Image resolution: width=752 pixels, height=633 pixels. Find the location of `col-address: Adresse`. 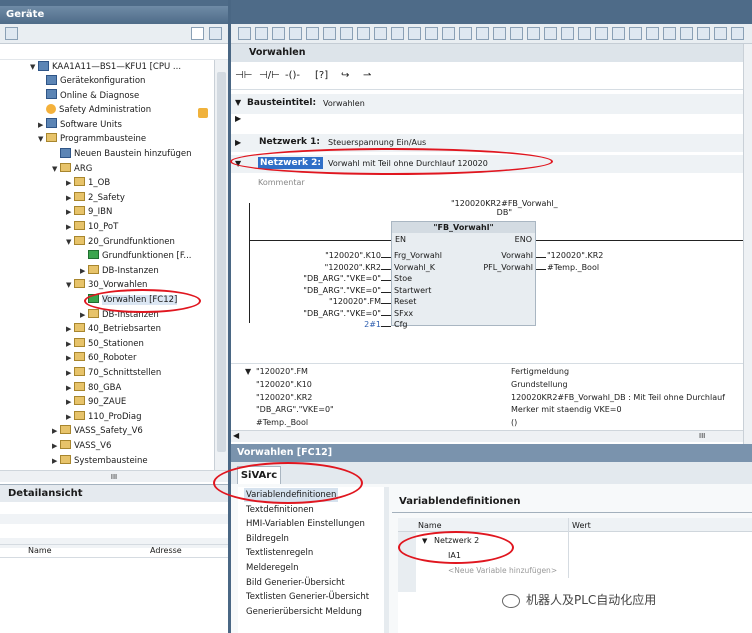

col-address: Adresse is located at coordinates (166, 550).